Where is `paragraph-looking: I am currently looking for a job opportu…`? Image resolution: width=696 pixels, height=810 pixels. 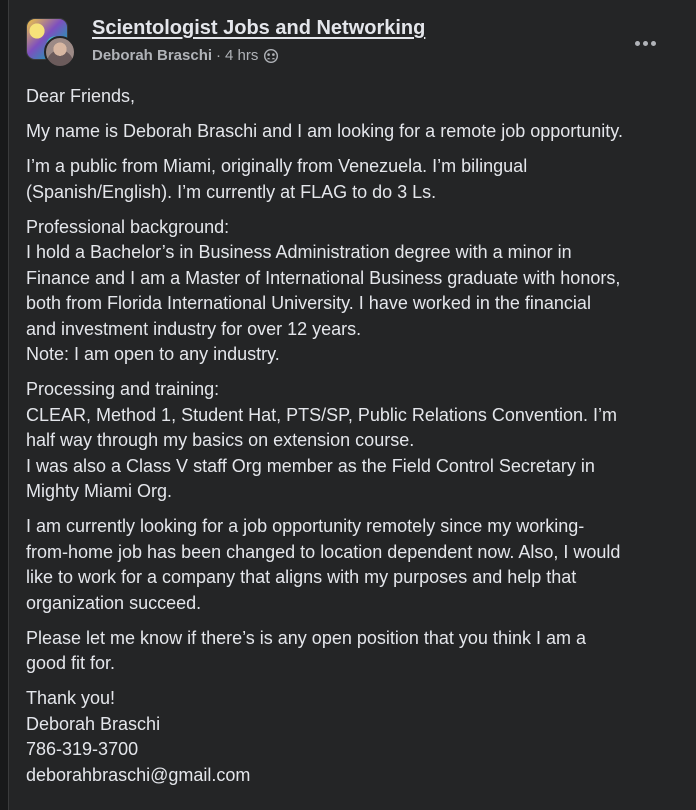 paragraph-looking: I am currently looking for a job opportu… is located at coordinates (323, 564).